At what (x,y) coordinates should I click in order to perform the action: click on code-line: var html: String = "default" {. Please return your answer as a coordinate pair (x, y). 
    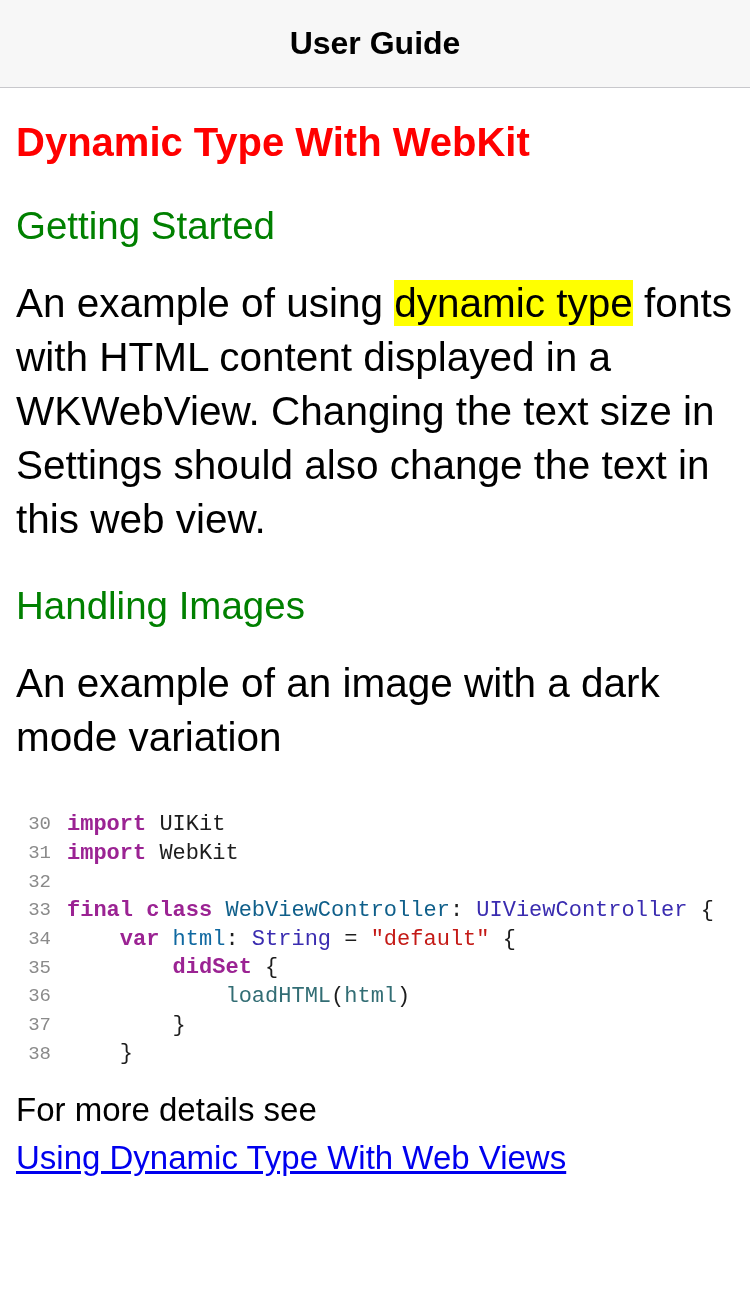
    Looking at the image, I should click on (317, 939).